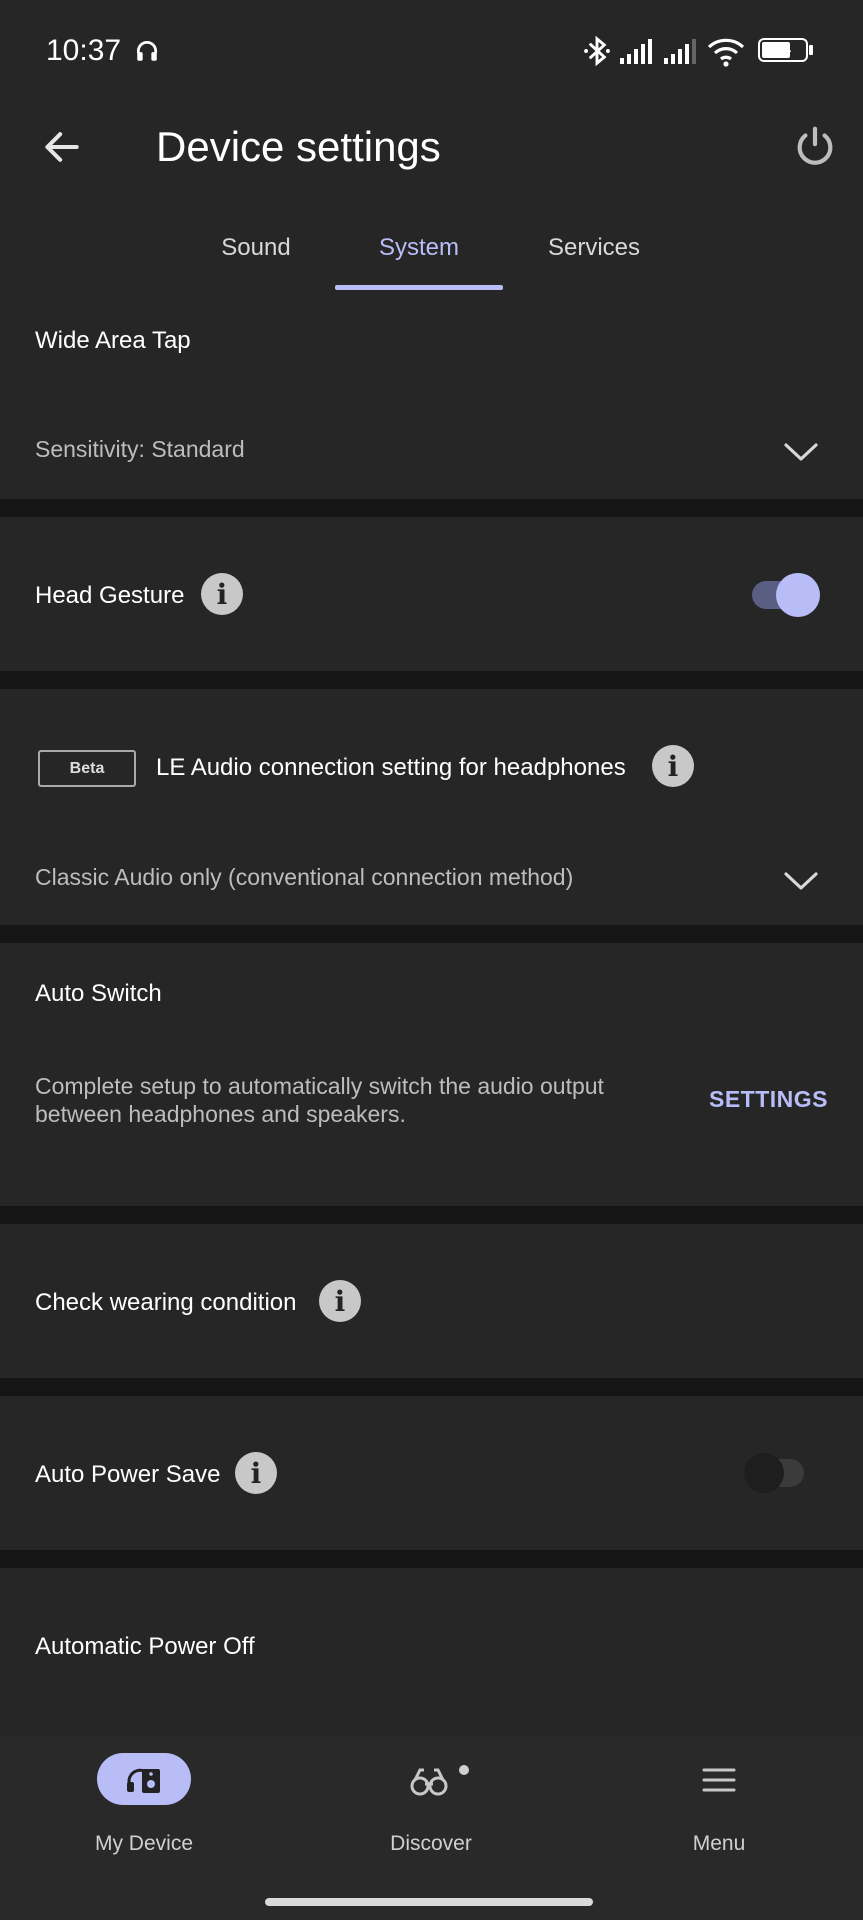 The width and height of the screenshot is (863, 1920). Describe the element at coordinates (220, 1114) in the screenshot. I see `auto-switch-description-2: between headphones and speakers.` at that location.